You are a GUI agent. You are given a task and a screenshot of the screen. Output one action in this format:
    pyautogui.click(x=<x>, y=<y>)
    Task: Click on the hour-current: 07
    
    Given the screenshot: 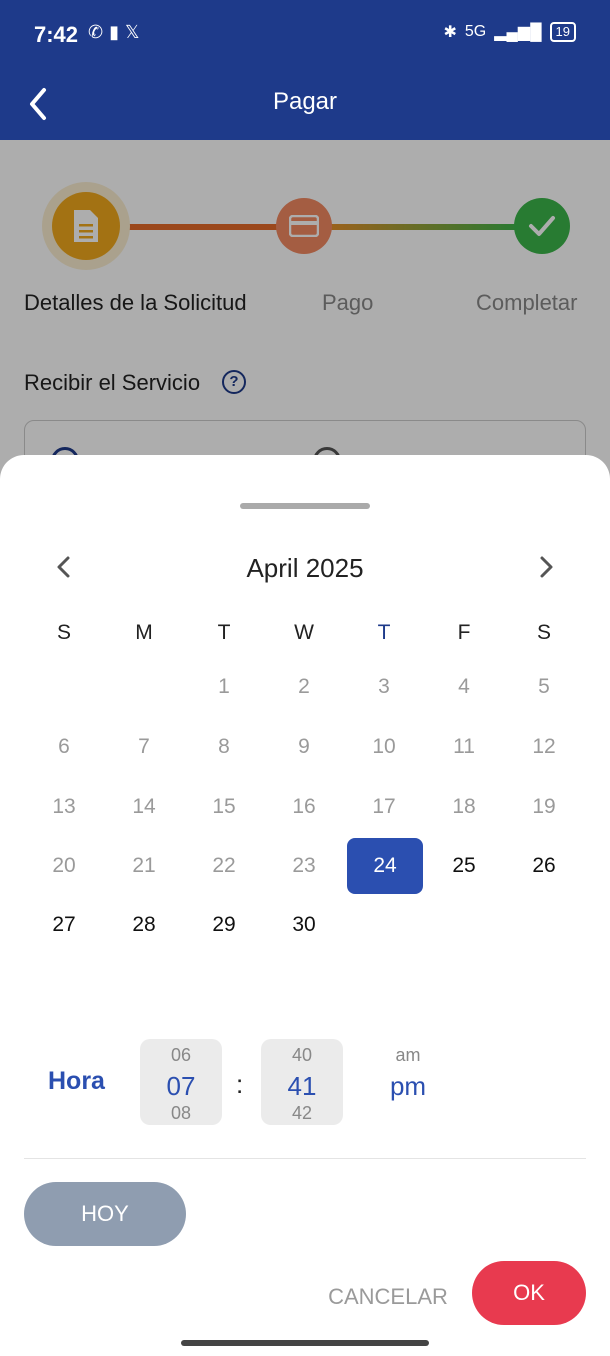 What is the action you would take?
    pyautogui.click(x=181, y=1086)
    